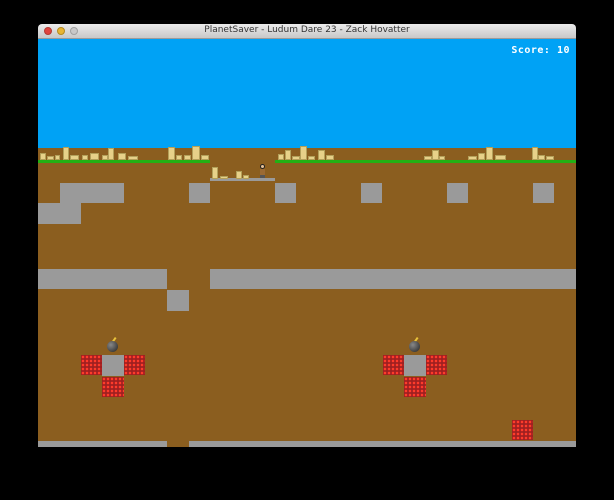 The height and width of the screenshot is (500, 614). What do you see at coordinates (425, 161) in the screenshot?
I see `grass-right` at bounding box center [425, 161].